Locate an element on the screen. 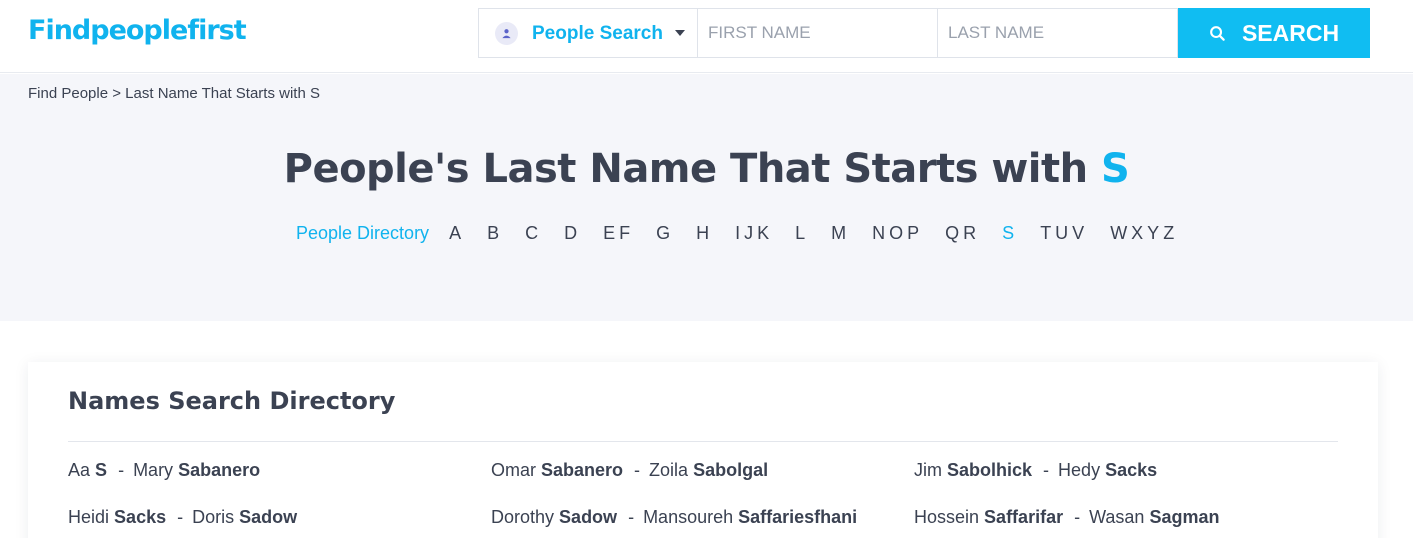  name-link: Mansoureh Saffariesfhani is located at coordinates (750, 517).